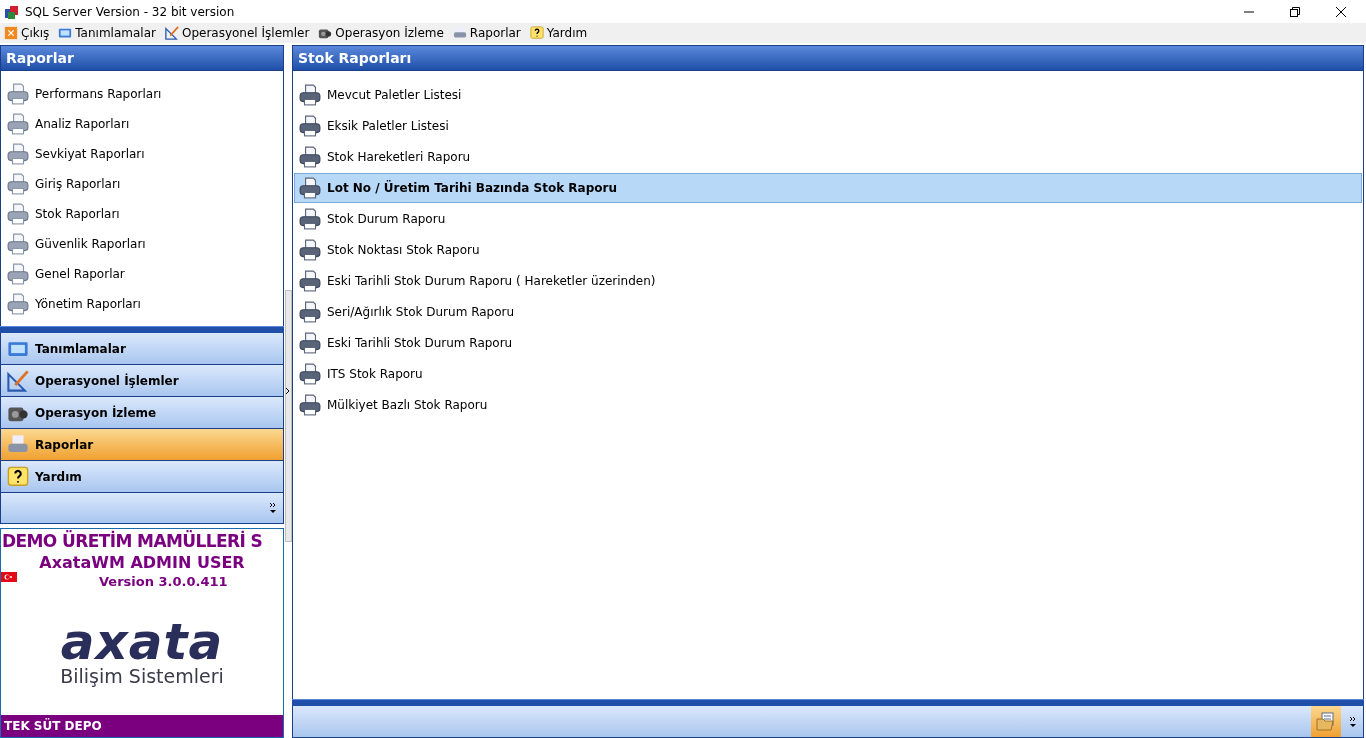 The image size is (1366, 738). I want to click on close-icon, so click(1341, 11).